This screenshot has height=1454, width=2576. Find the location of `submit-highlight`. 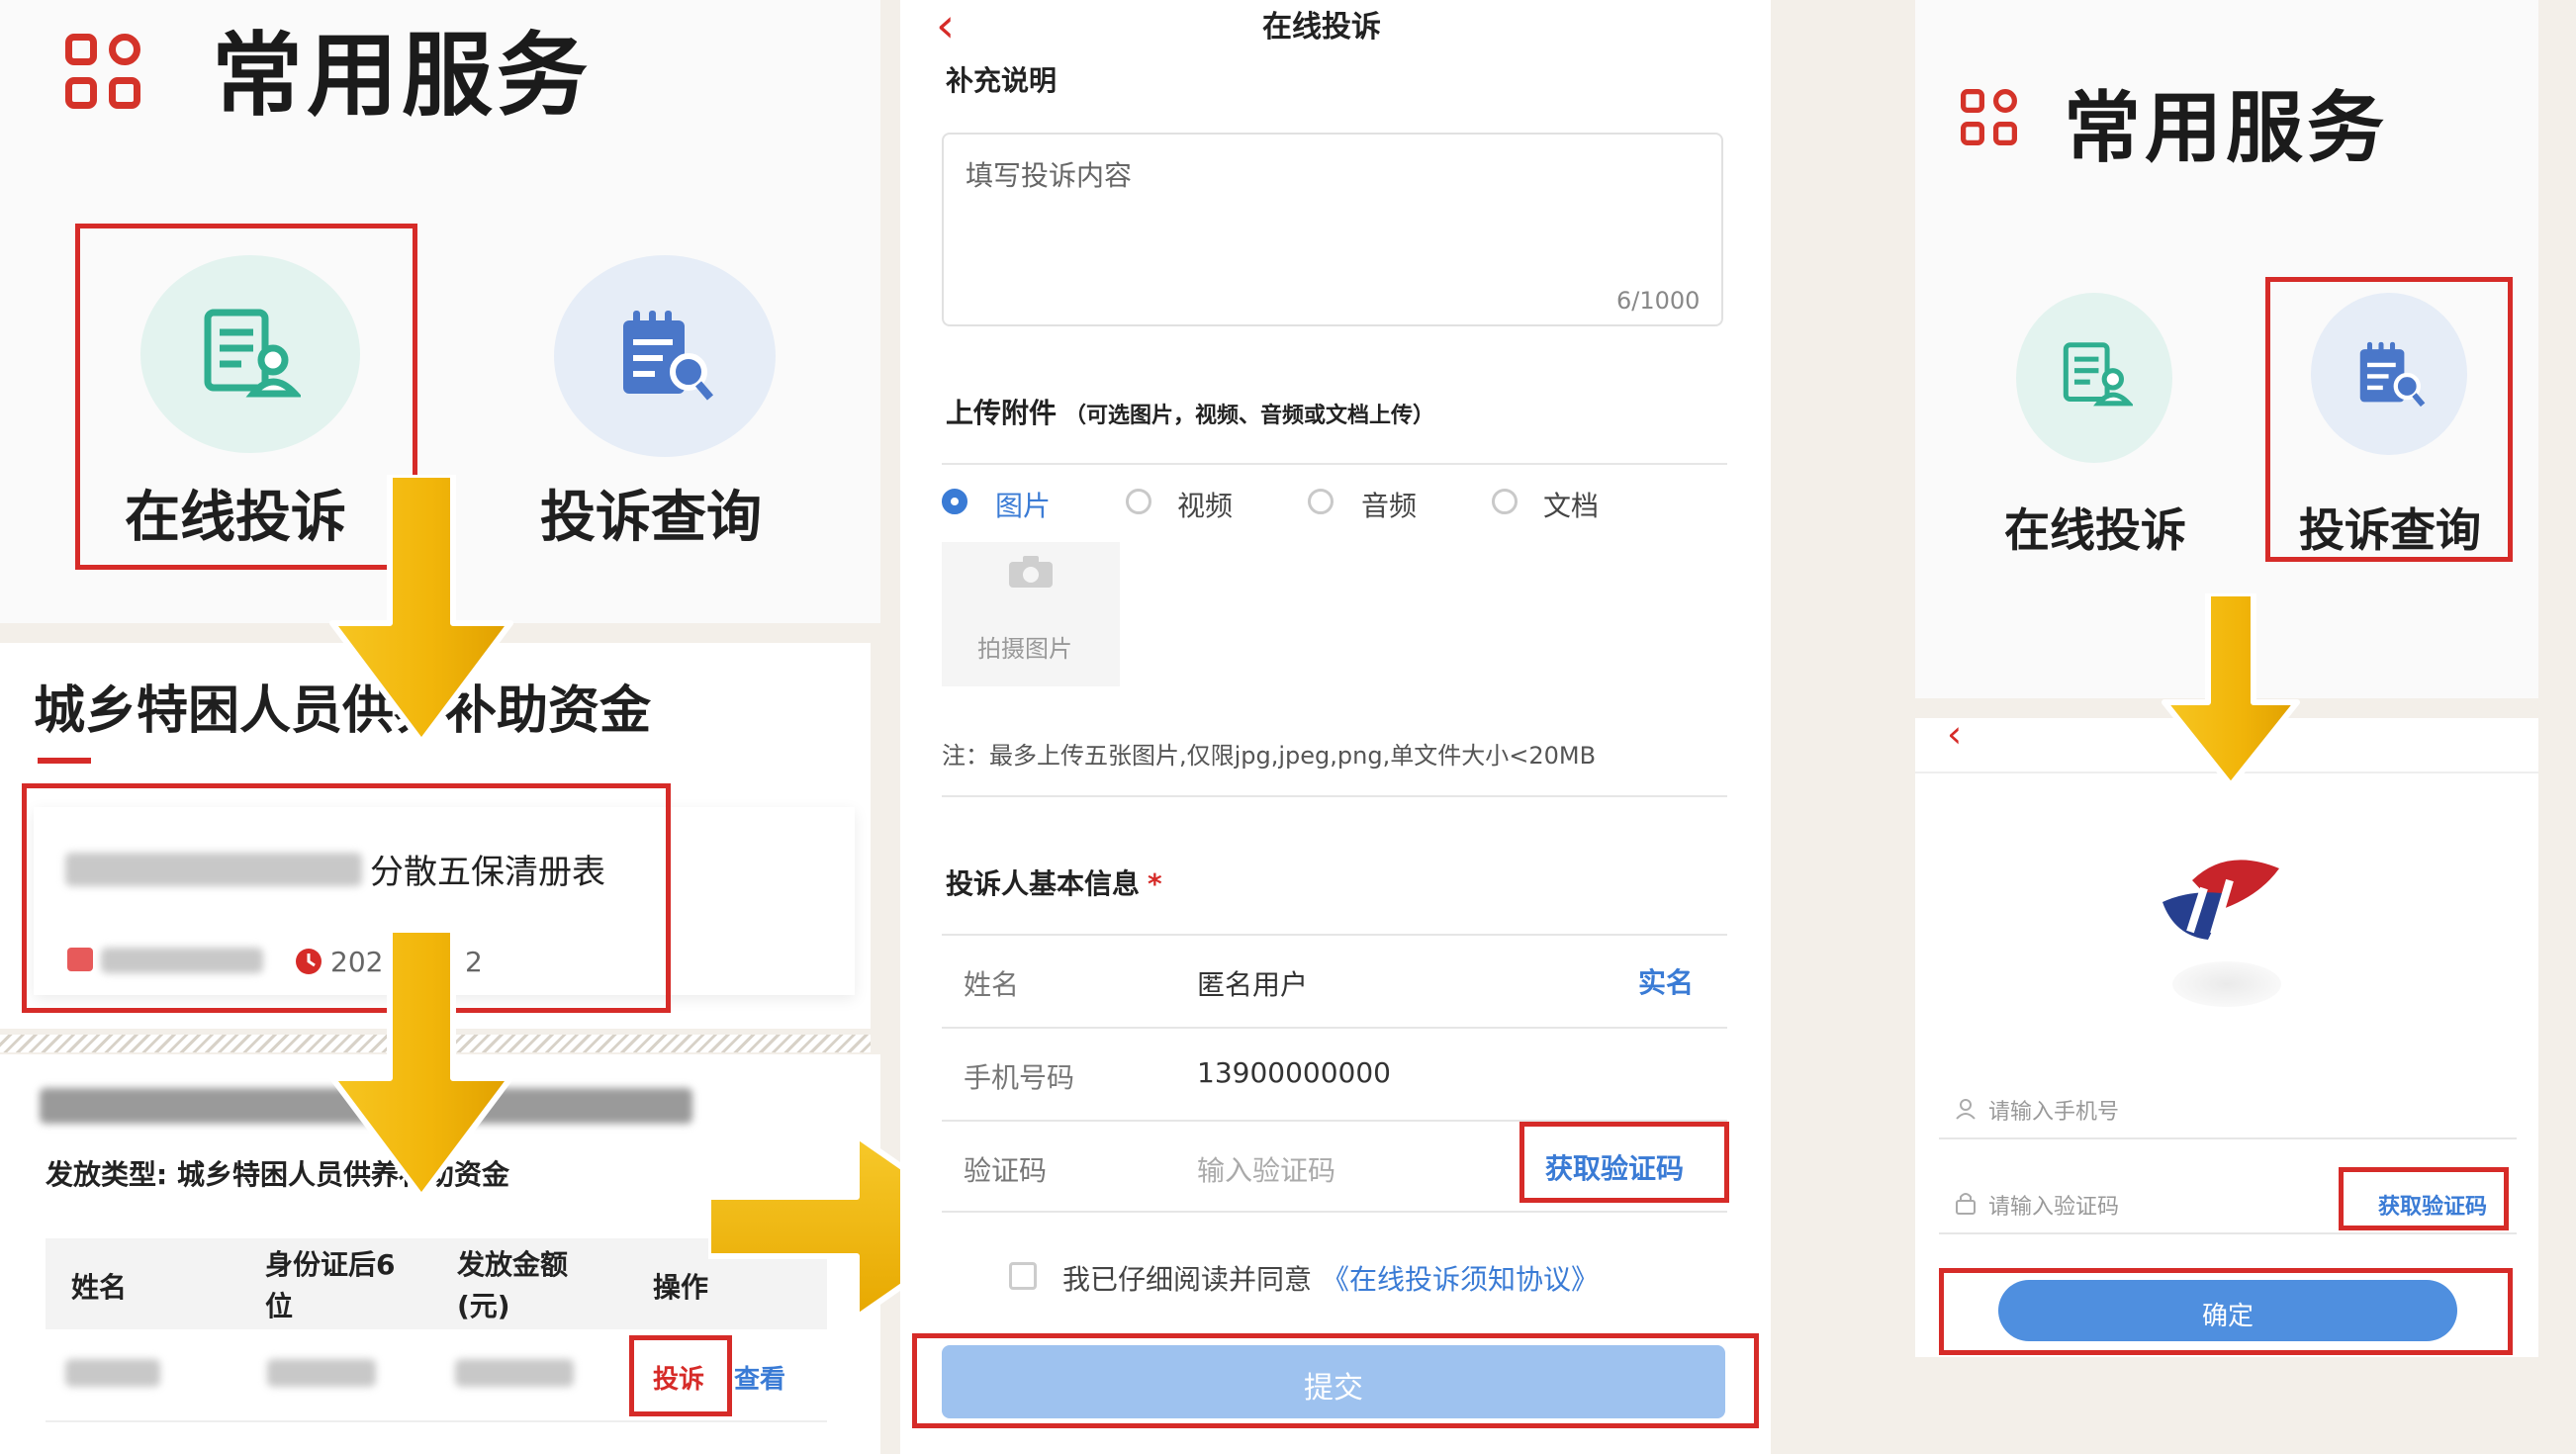

submit-highlight is located at coordinates (1336, 1380).